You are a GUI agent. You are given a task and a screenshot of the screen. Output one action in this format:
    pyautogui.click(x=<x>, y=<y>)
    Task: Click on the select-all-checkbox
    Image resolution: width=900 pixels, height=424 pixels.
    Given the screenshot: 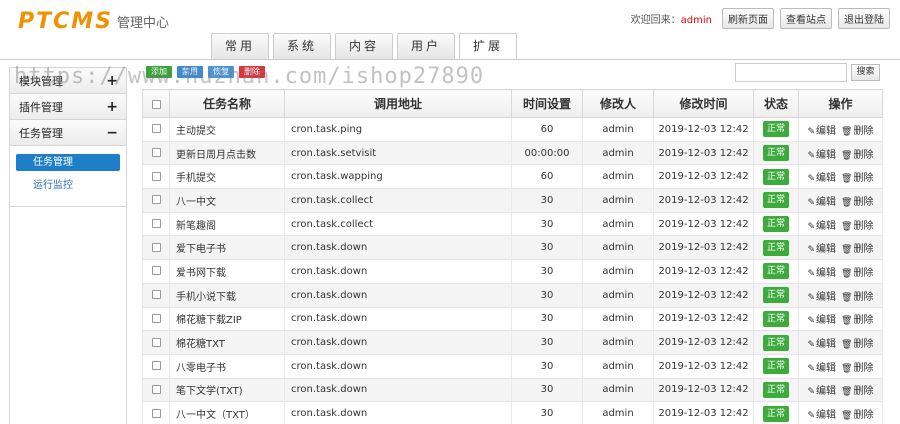 What is the action you would take?
    pyautogui.click(x=156, y=104)
    